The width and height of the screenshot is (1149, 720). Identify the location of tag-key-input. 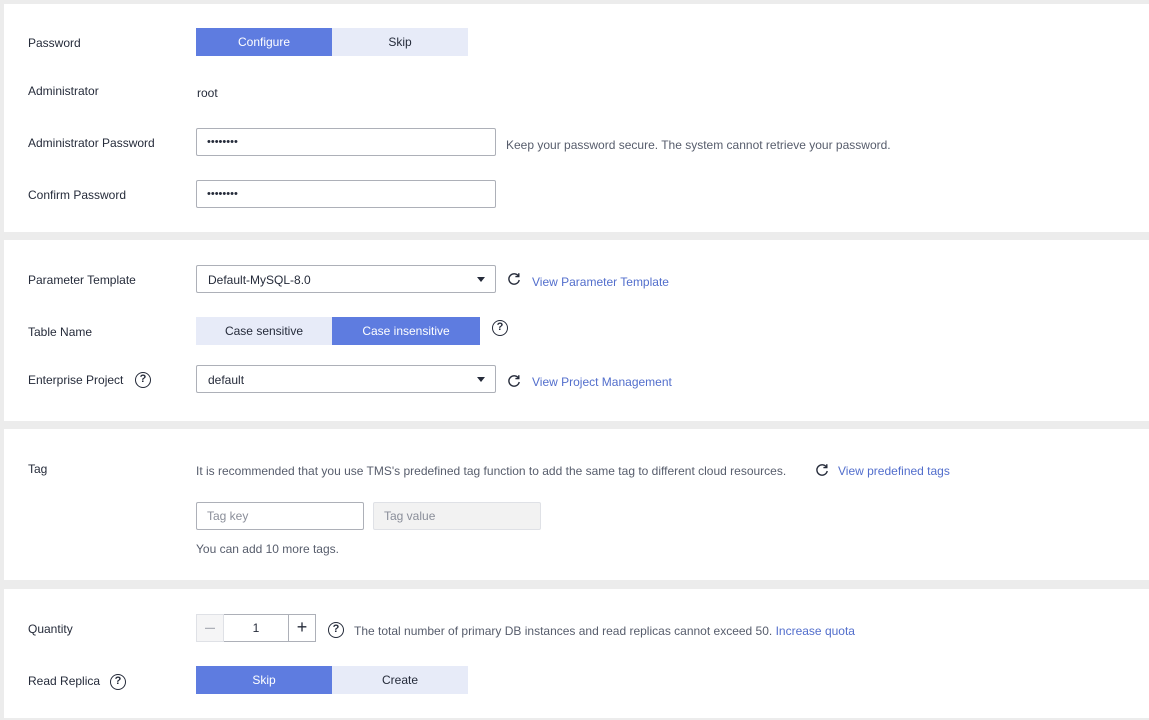
(280, 516).